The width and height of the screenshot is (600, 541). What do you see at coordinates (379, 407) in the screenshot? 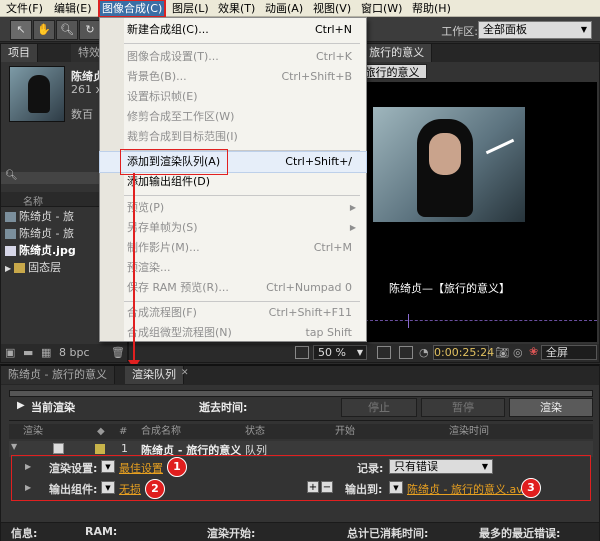
I see `stop-button: 停止` at bounding box center [379, 407].